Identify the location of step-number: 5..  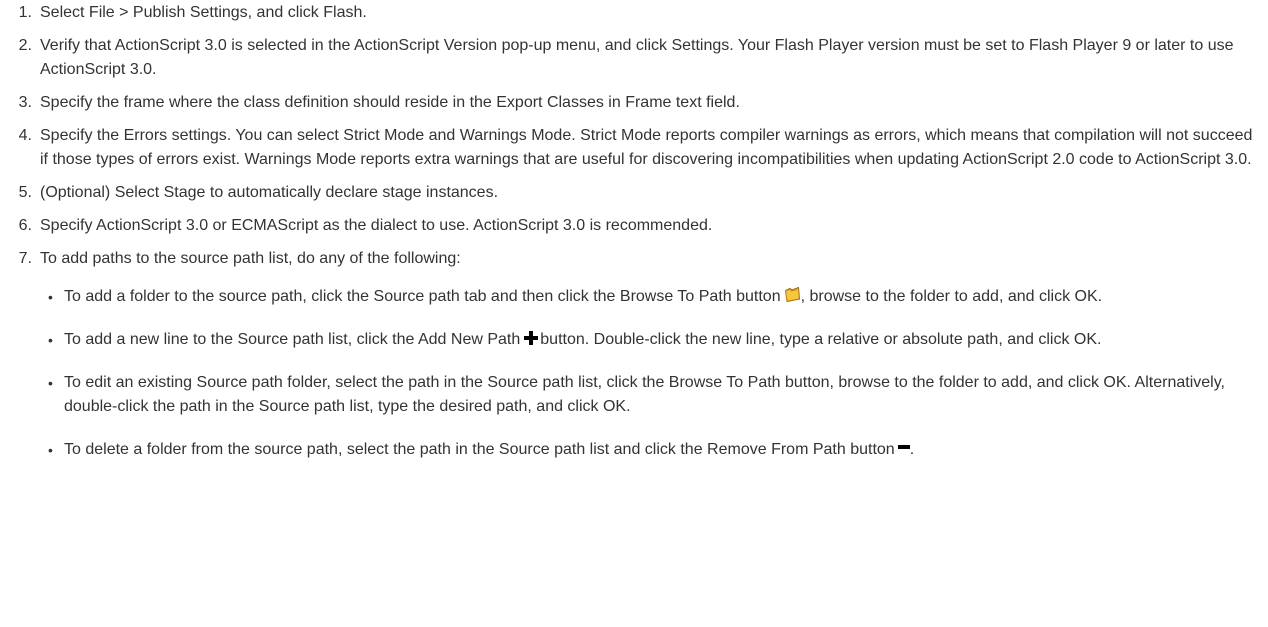
(25, 192).